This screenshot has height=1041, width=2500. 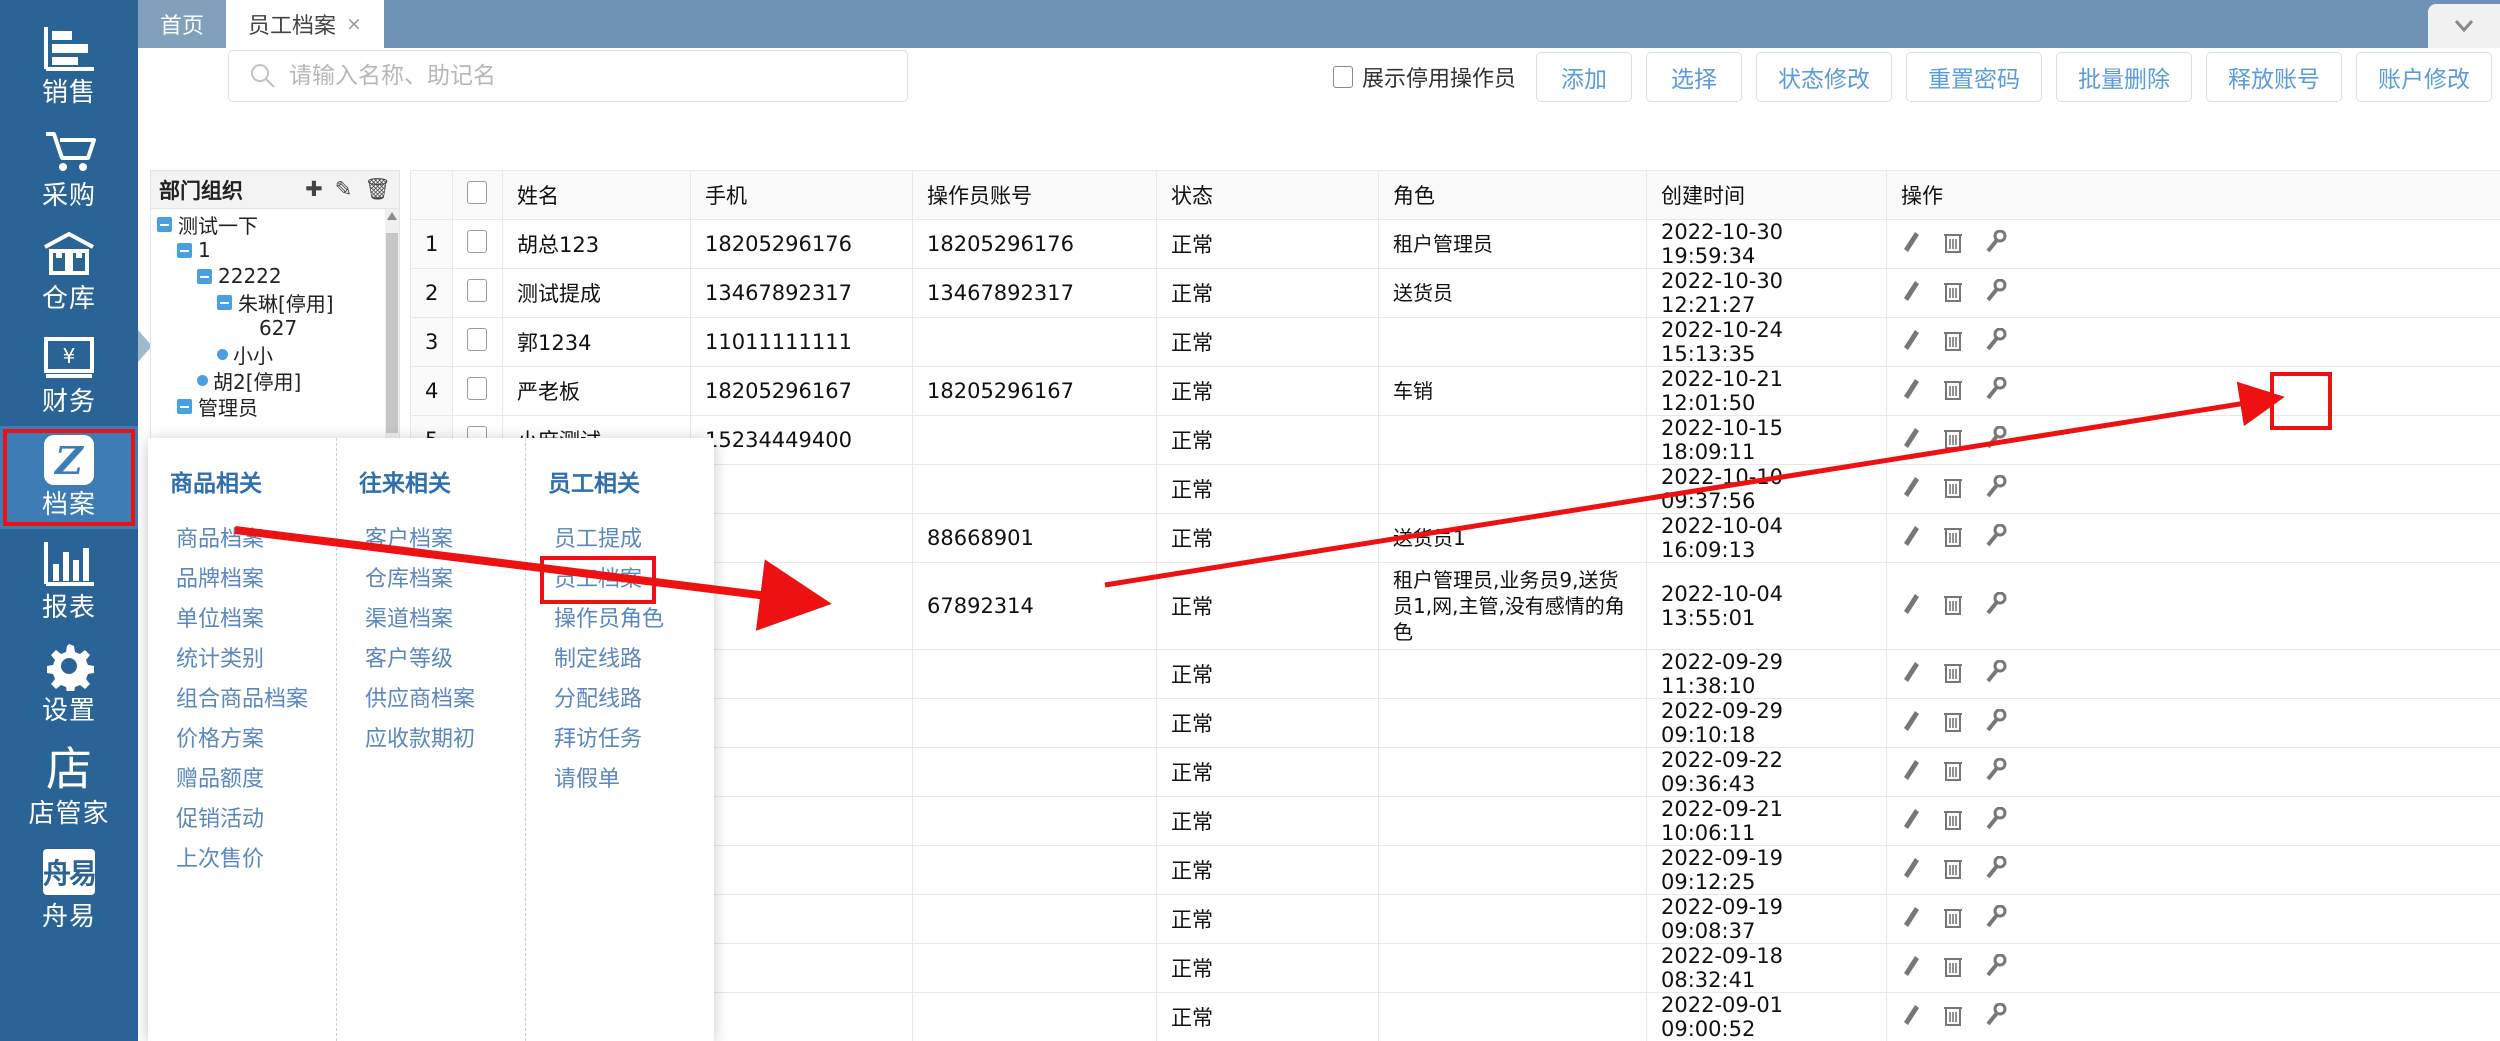 I want to click on tree-node: 22222, so click(x=275, y=276).